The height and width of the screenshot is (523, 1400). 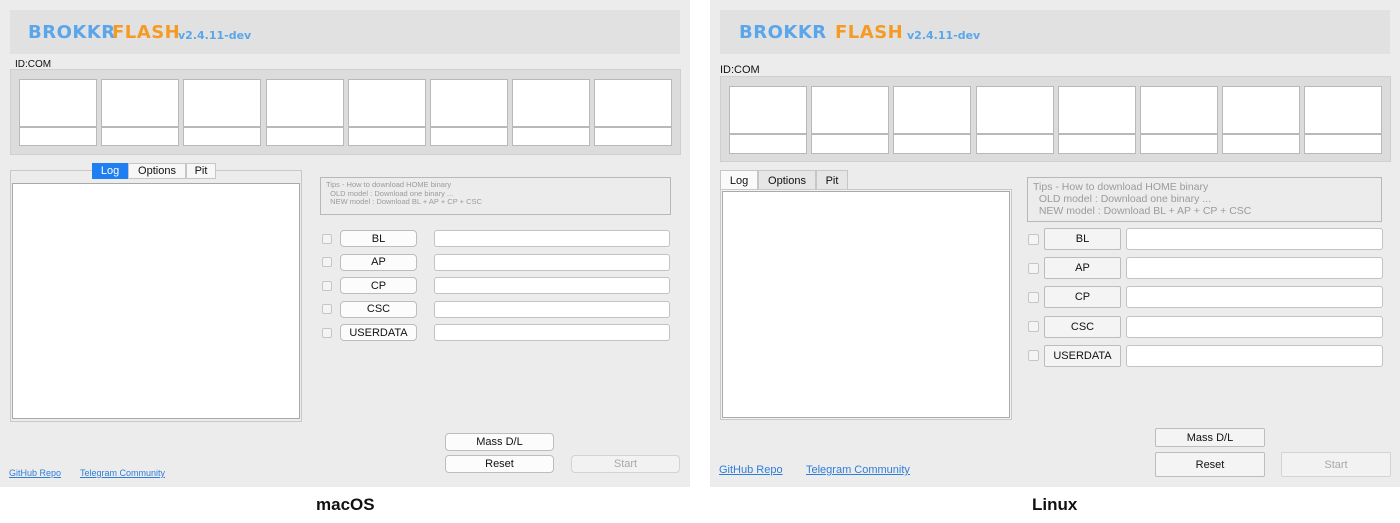 I want to click on caption-macos: macOS, so click(x=345, y=504).